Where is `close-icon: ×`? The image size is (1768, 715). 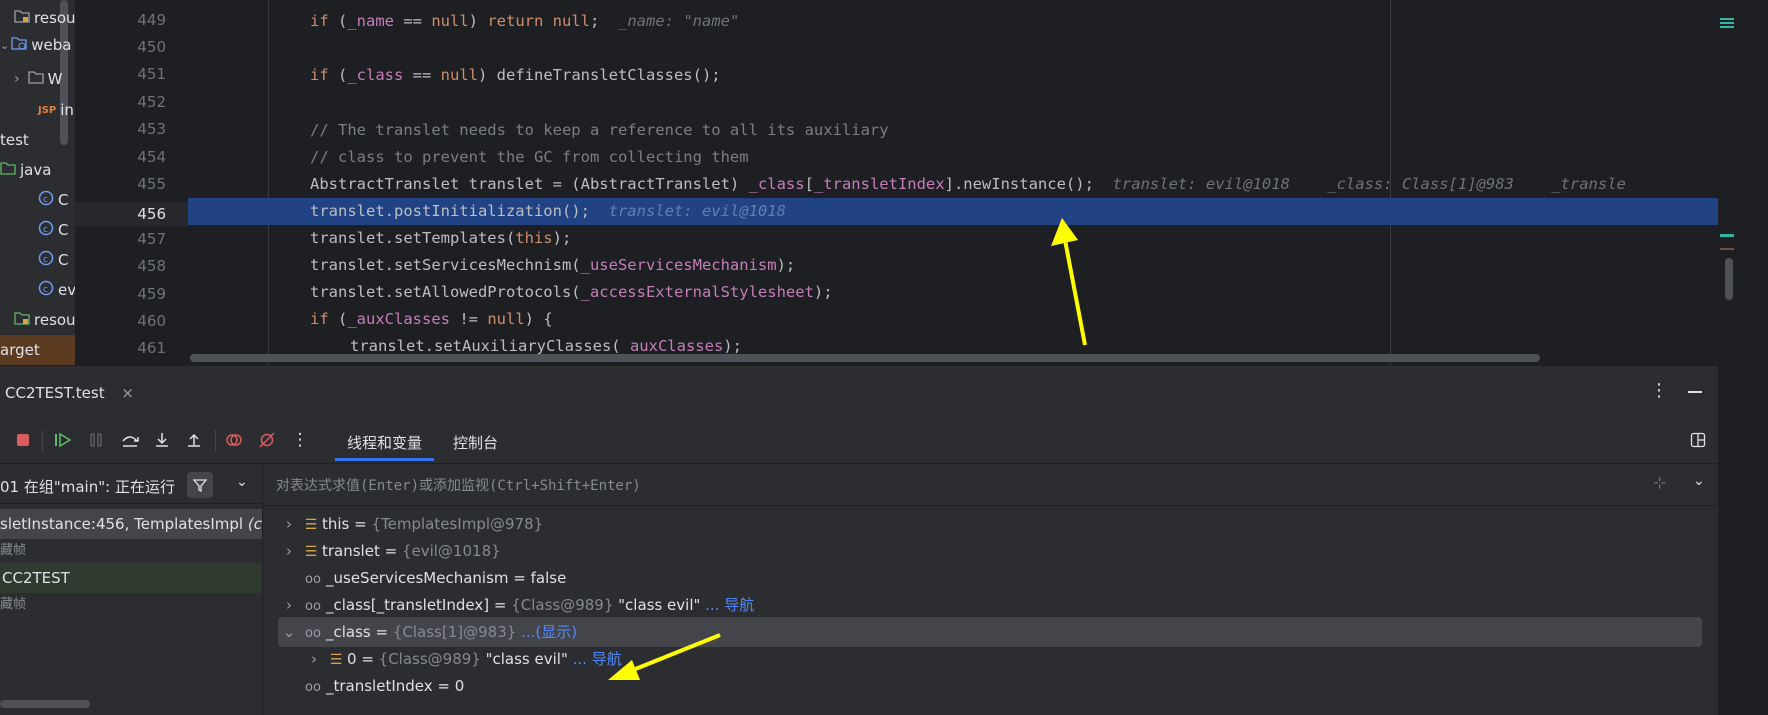
close-icon: × is located at coordinates (127, 393).